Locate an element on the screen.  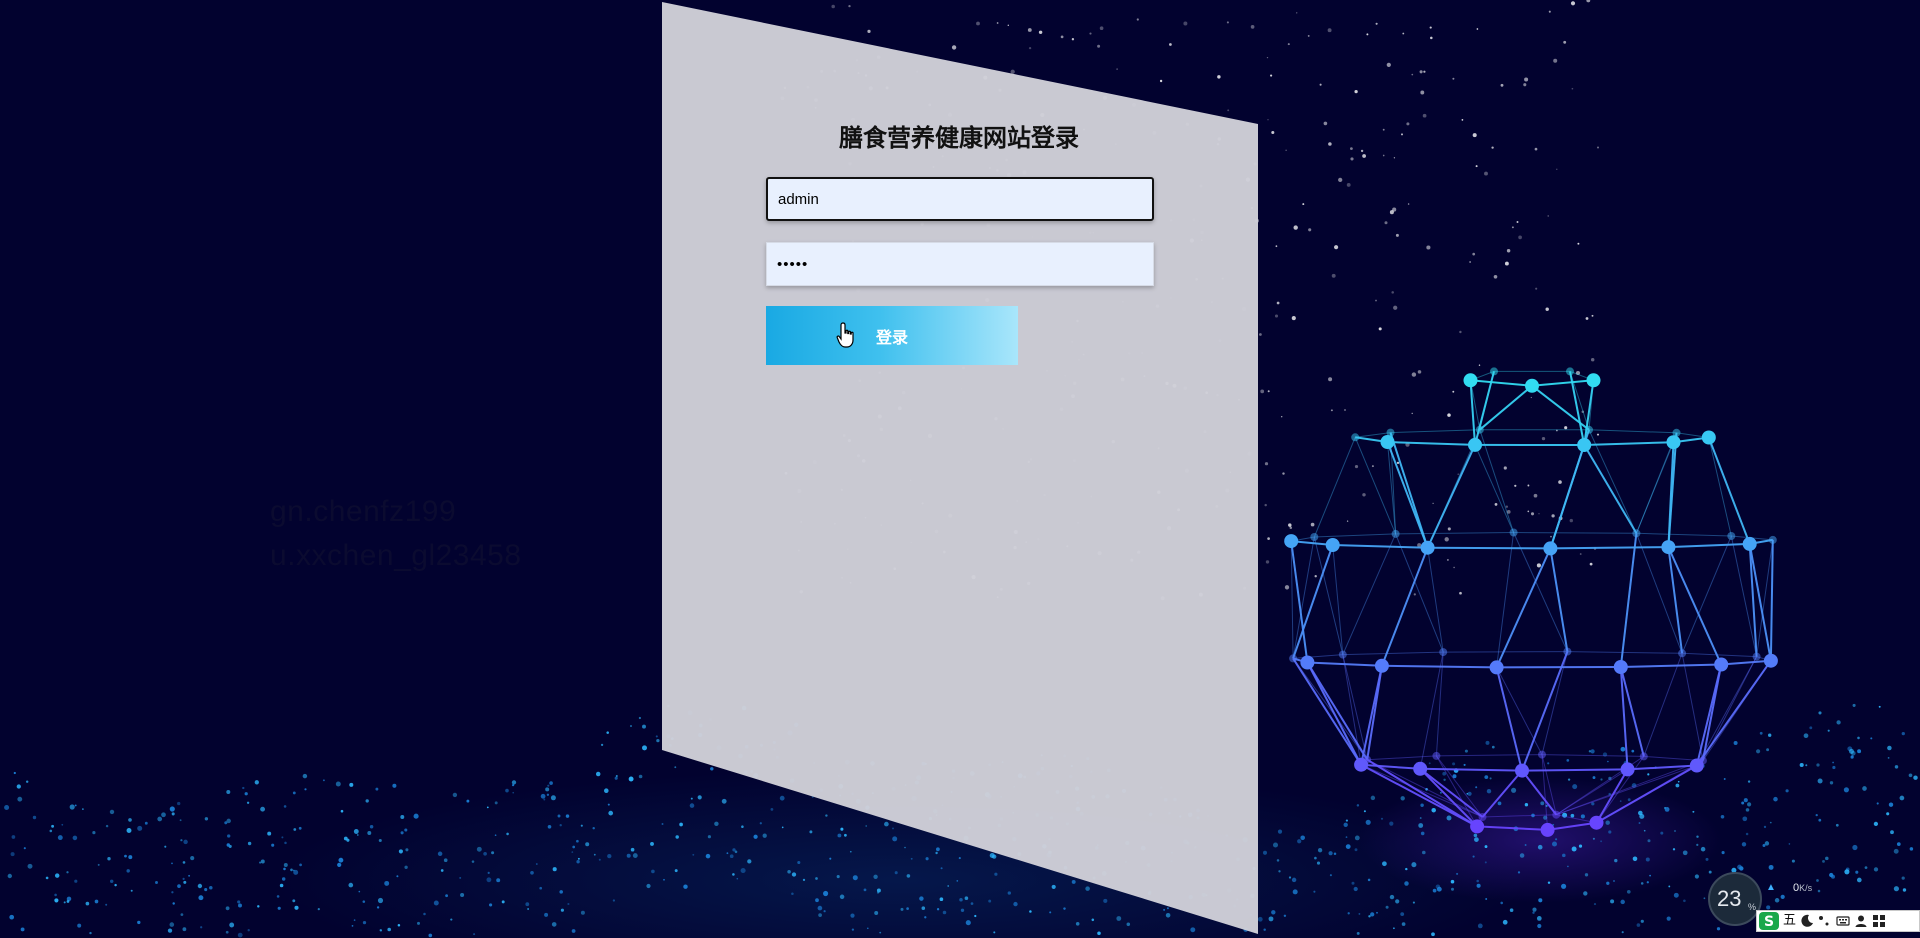
username-input is located at coordinates (960, 199).